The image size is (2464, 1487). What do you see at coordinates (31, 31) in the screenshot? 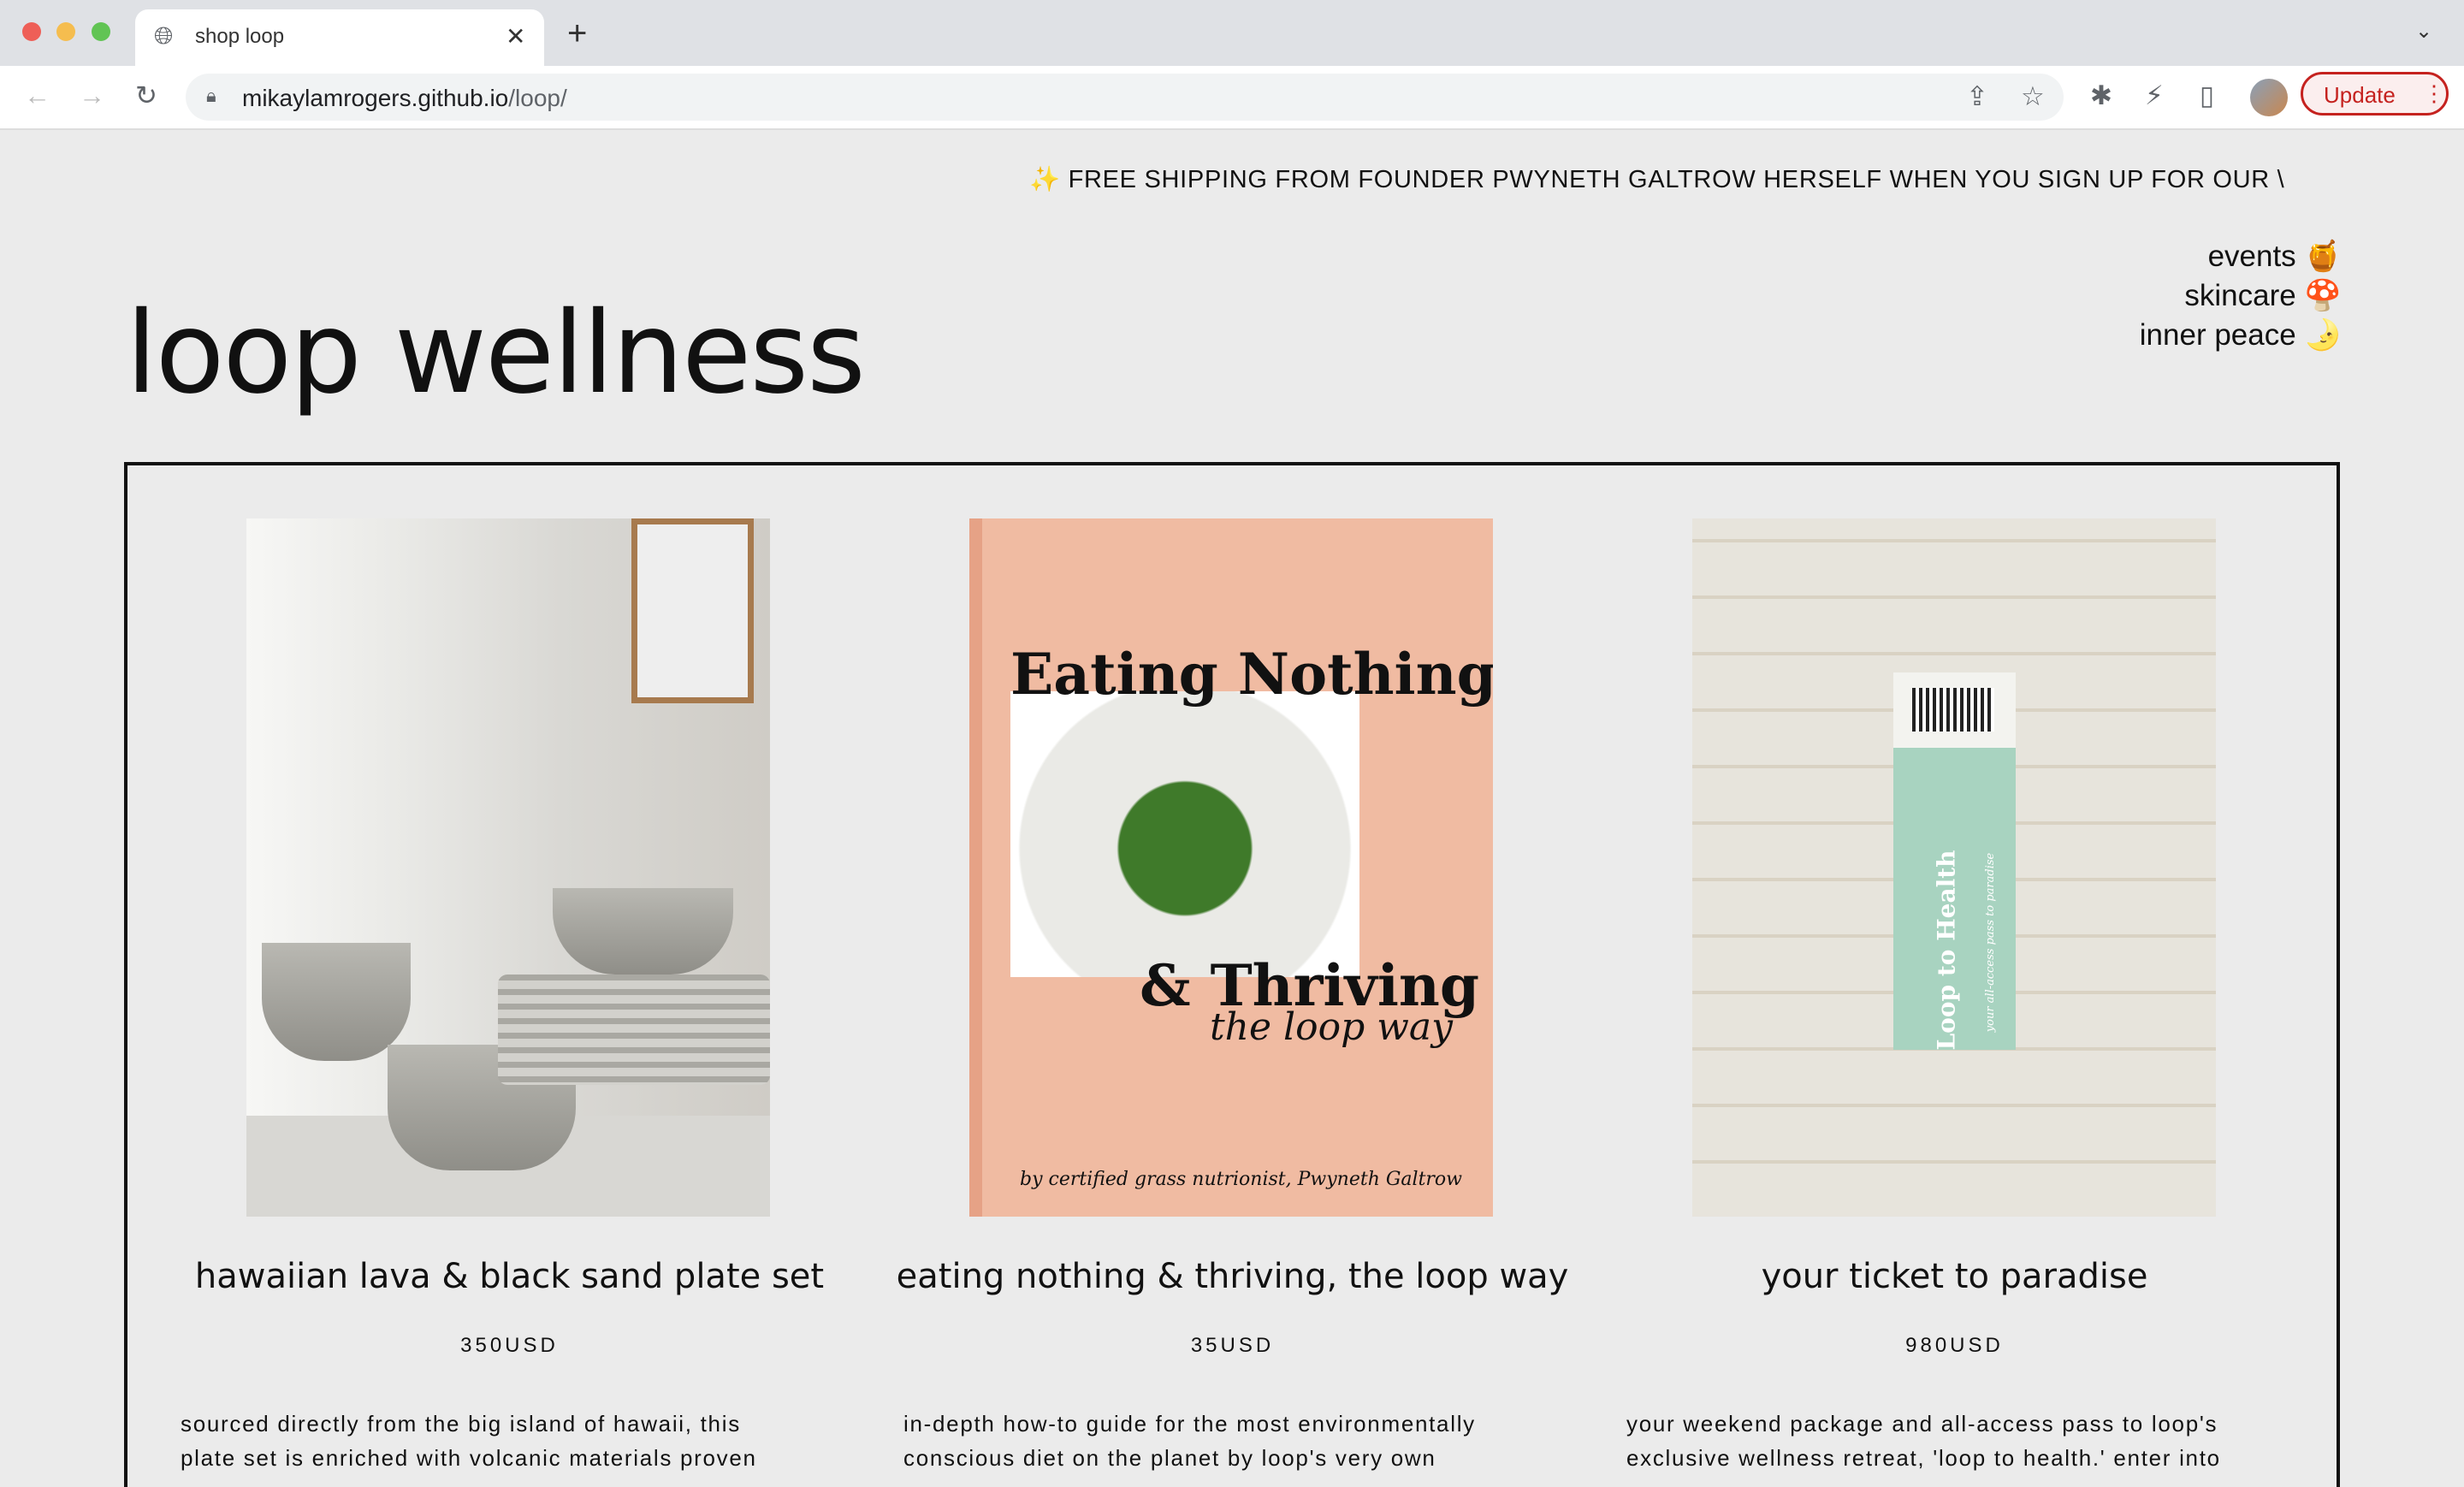
I see `close-window-button` at bounding box center [31, 31].